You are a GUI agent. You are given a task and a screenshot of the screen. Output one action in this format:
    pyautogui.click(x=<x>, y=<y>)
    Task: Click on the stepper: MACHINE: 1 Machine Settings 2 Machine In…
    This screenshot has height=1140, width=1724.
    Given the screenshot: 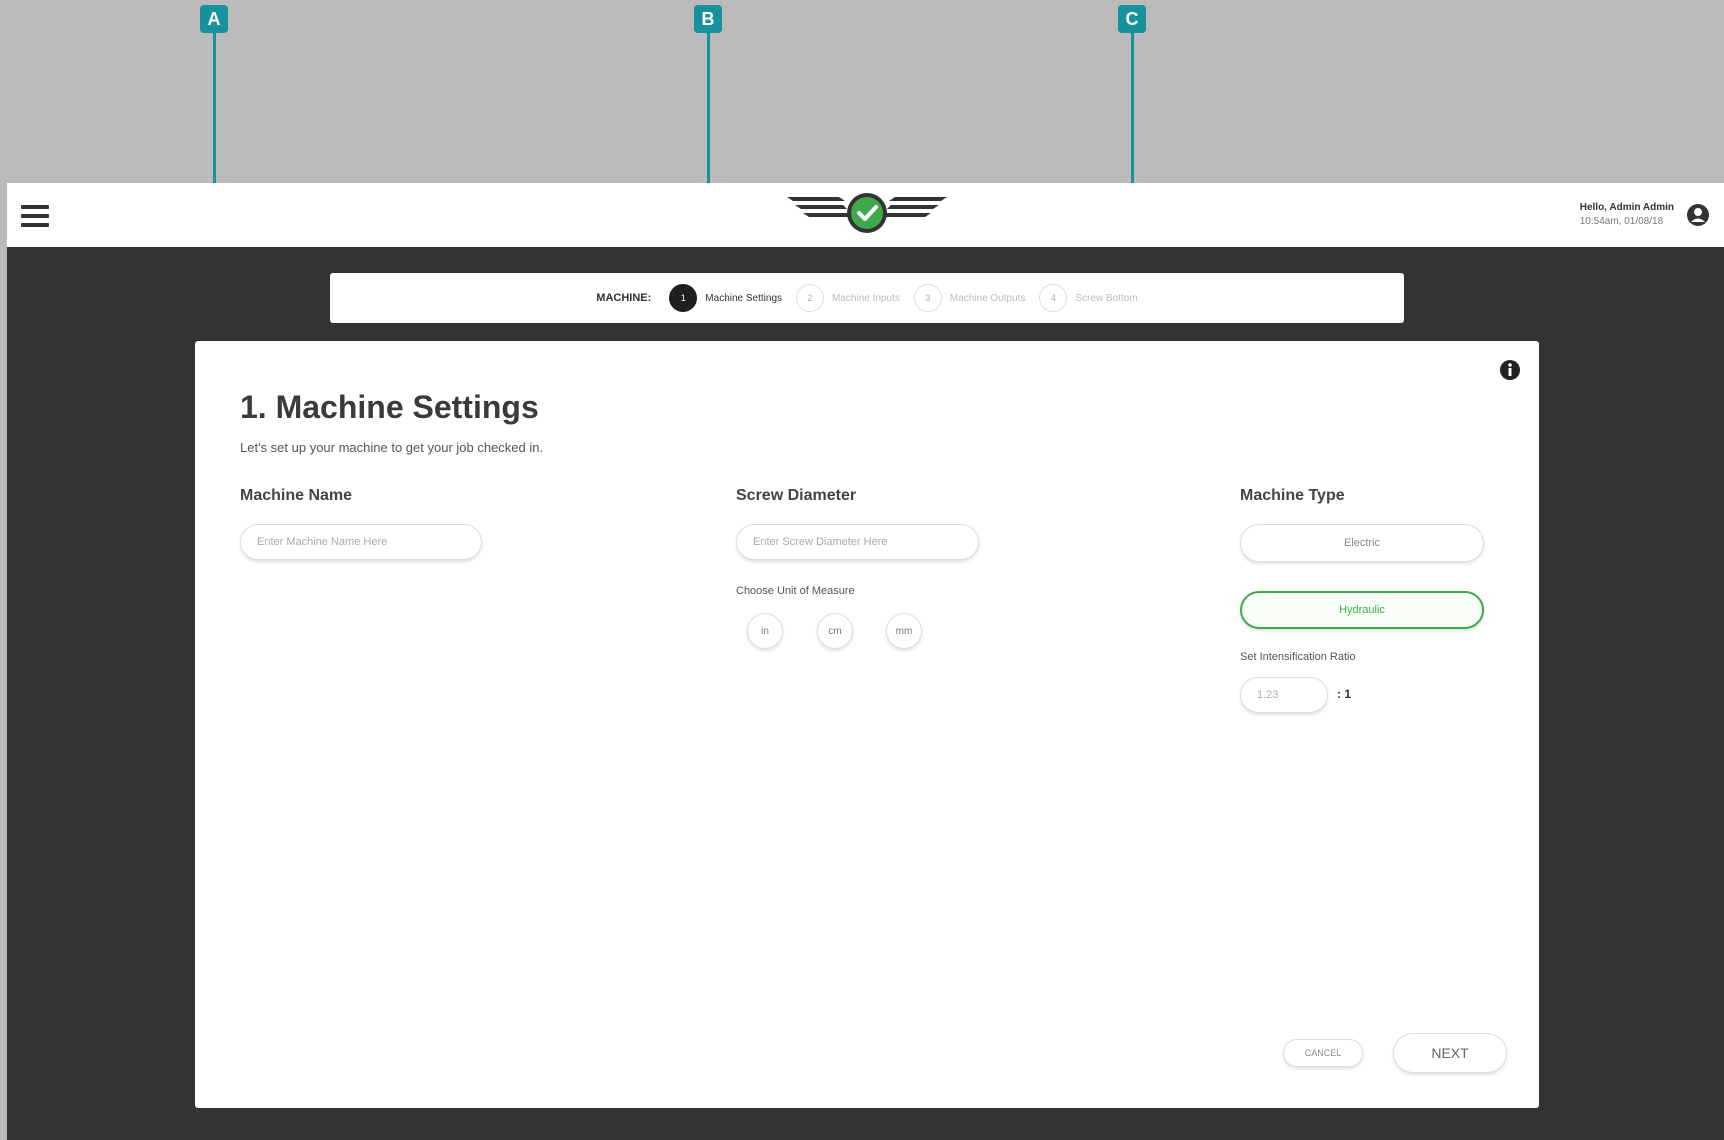 What is the action you would take?
    pyautogui.click(x=867, y=298)
    